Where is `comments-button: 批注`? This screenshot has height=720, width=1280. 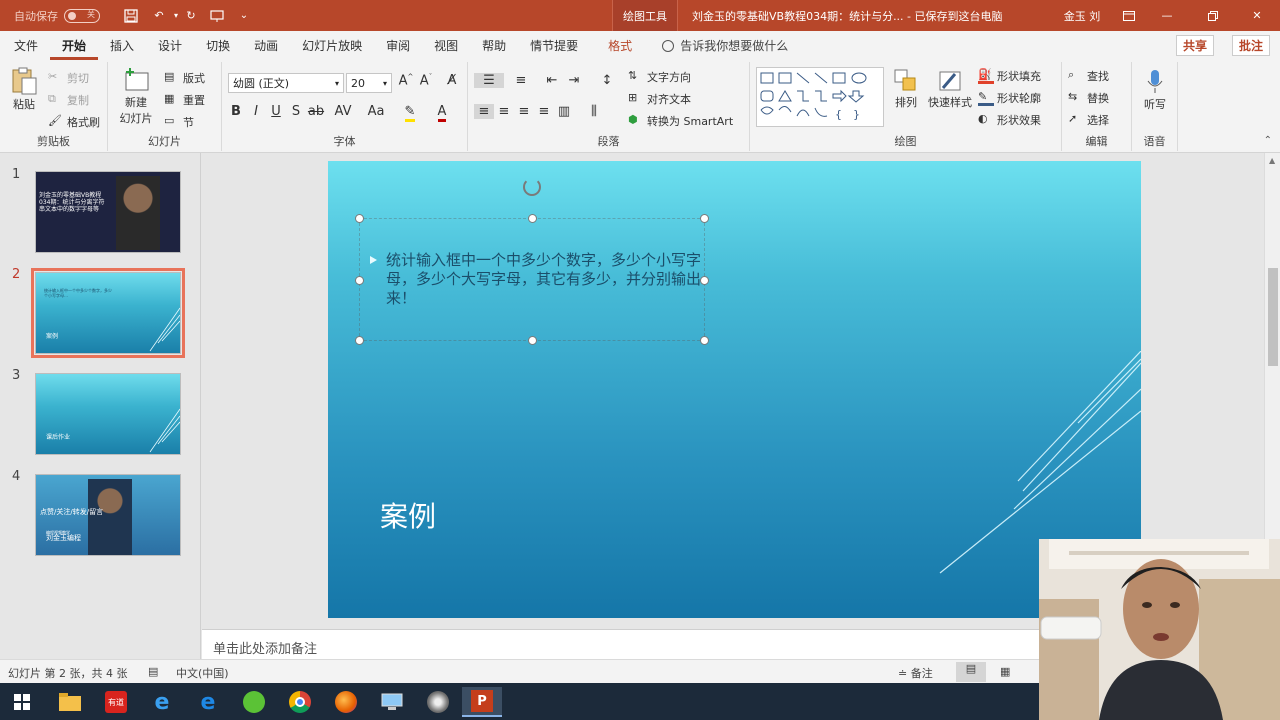
comments-button: 批注 is located at coordinates (1250, 45).